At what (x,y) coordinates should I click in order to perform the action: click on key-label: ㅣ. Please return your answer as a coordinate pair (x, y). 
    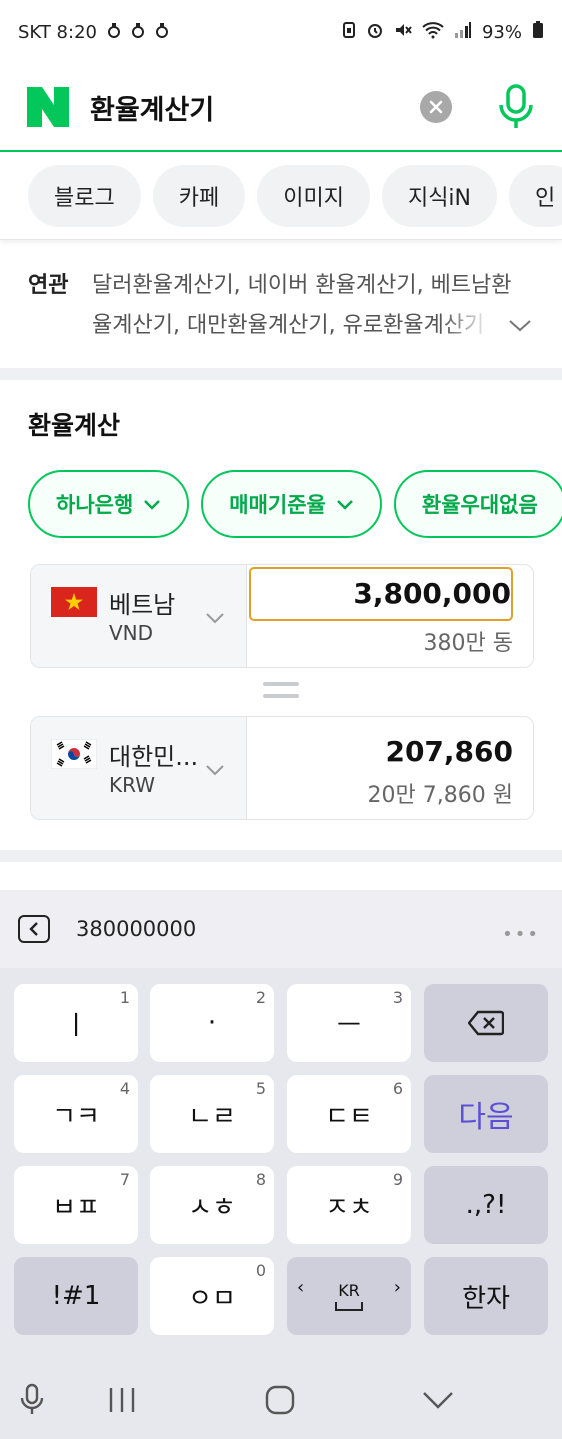
    Looking at the image, I should click on (76, 1025).